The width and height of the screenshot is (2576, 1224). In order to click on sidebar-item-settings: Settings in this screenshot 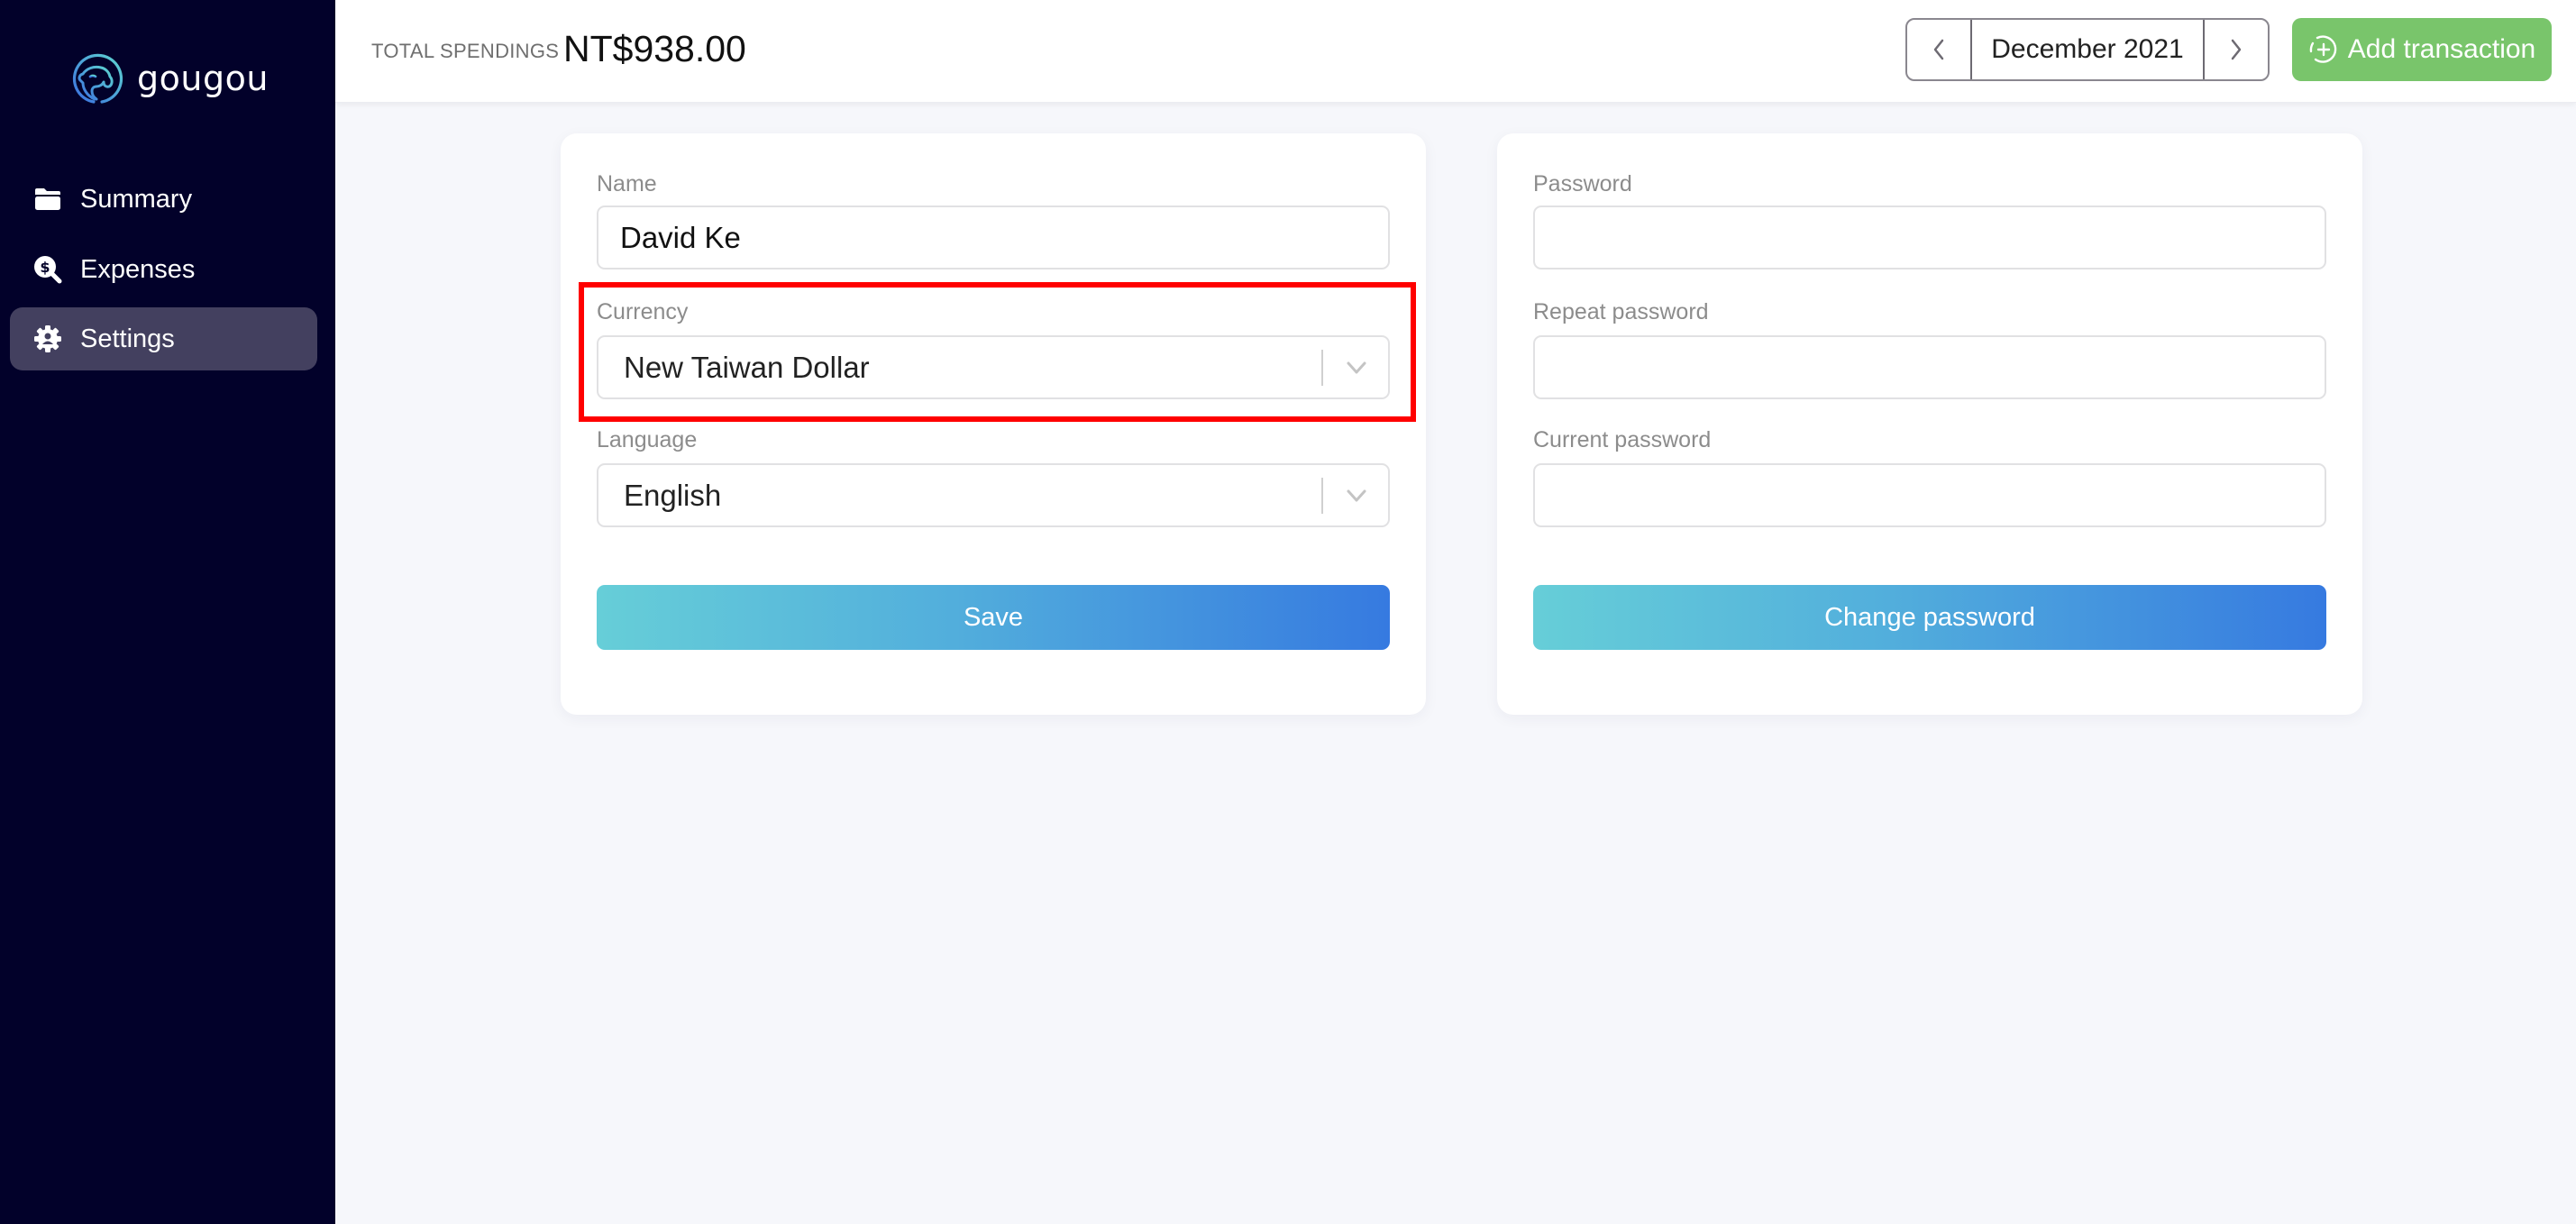, I will do `click(163, 339)`.